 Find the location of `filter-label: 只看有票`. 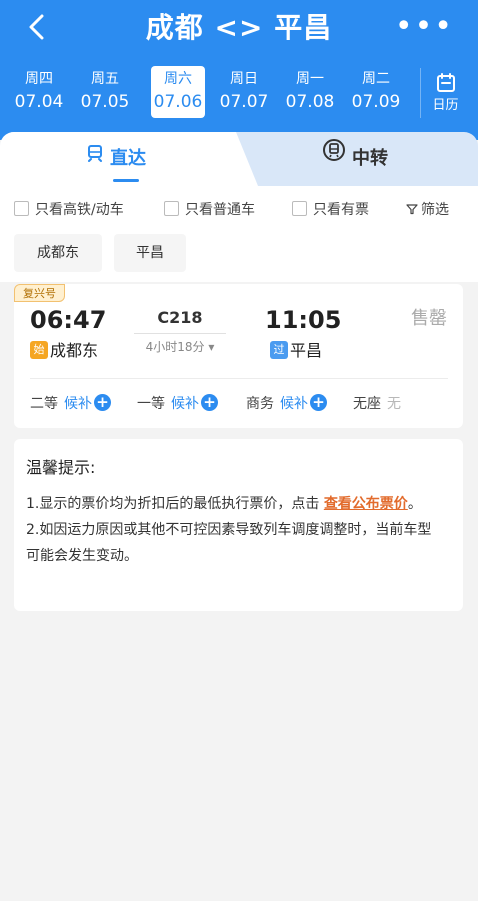

filter-label: 只看有票 is located at coordinates (341, 210).